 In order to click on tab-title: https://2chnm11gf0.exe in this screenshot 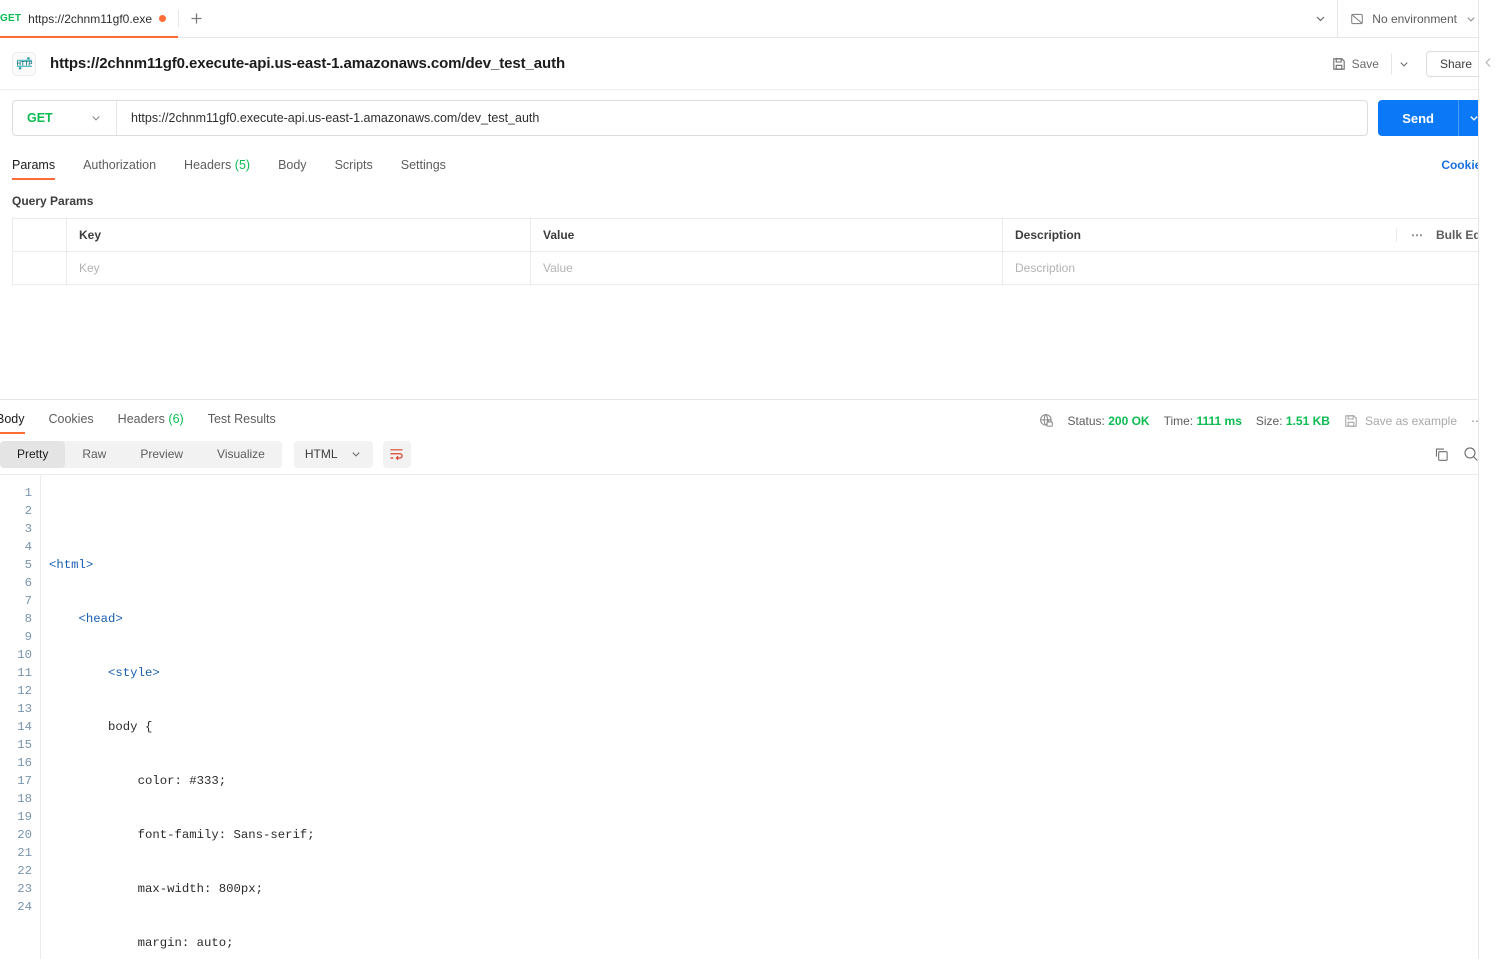, I will do `click(90, 18)`.